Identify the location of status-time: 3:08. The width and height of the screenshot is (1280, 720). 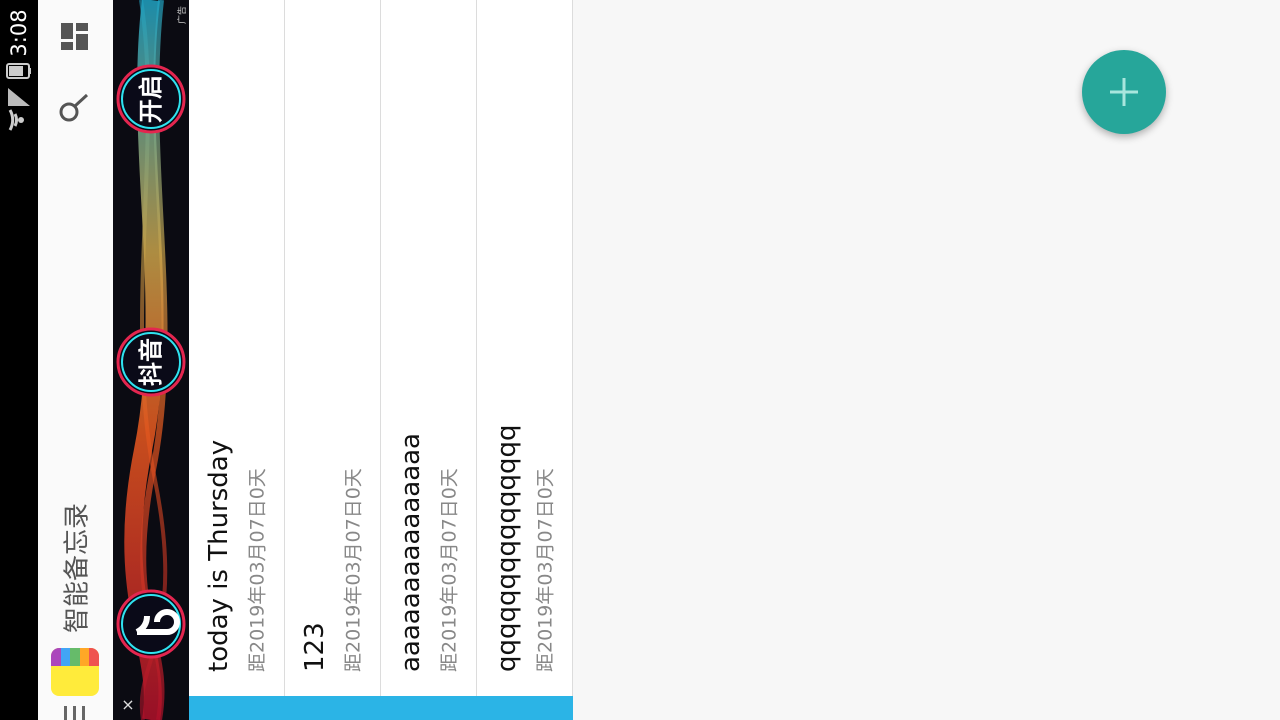
(19, 33).